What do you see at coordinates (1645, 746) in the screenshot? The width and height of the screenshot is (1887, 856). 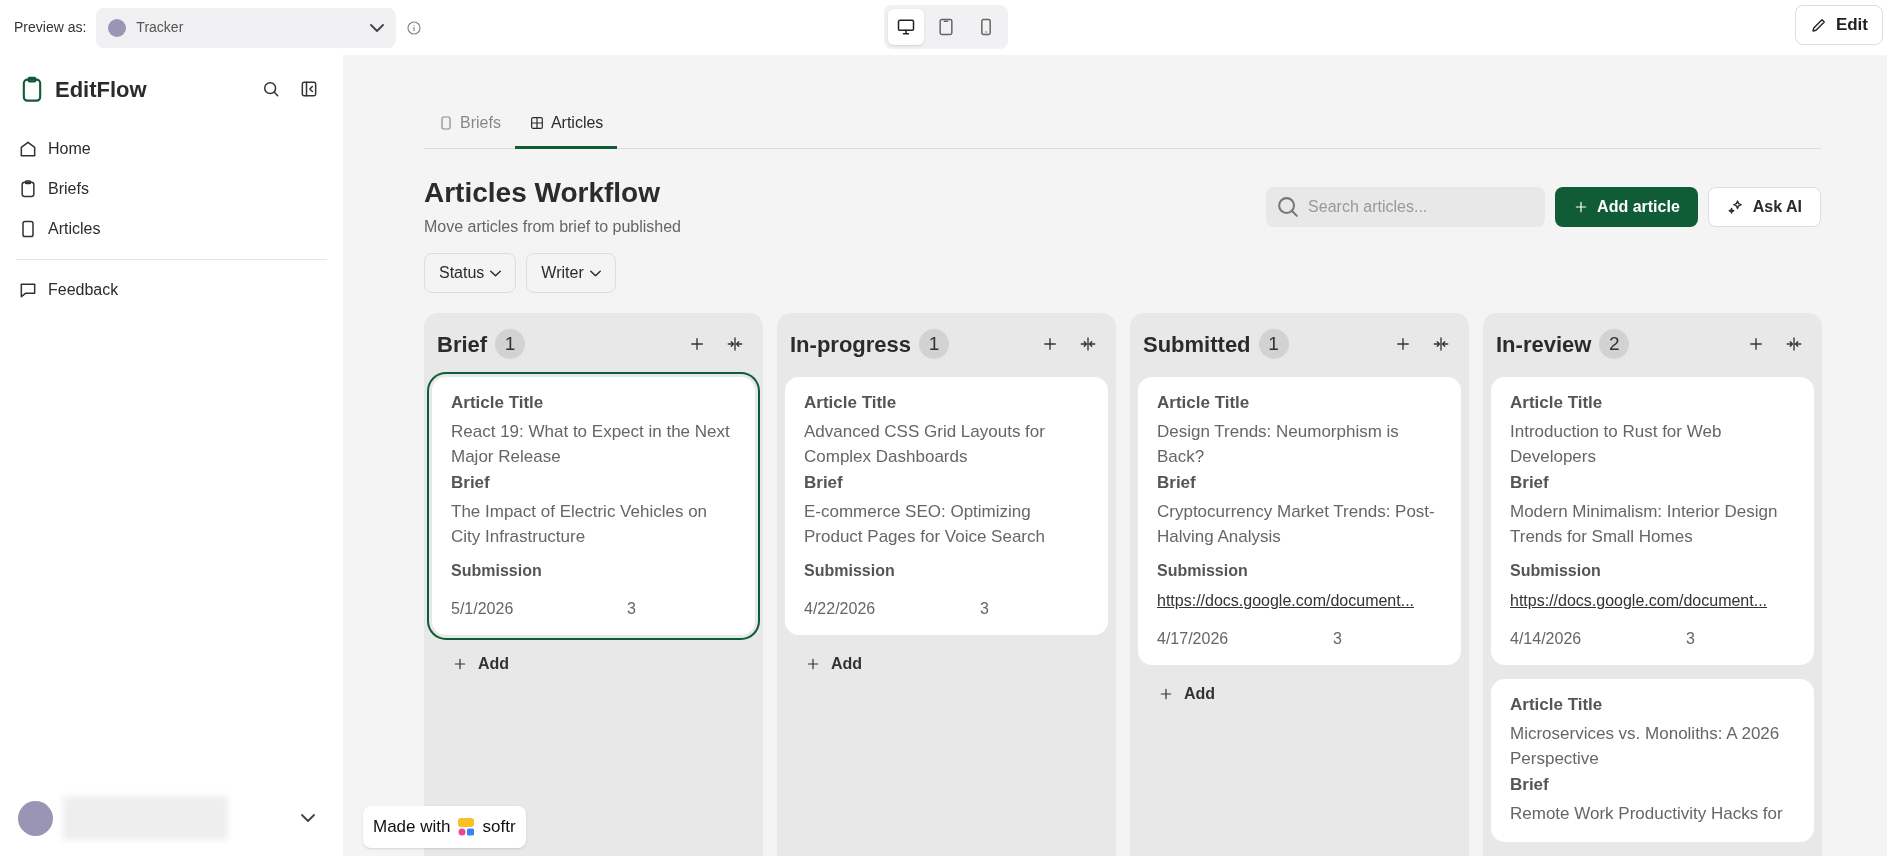 I see `field-value: Microservices vs. Monoliths: A 2026 Perspective` at bounding box center [1645, 746].